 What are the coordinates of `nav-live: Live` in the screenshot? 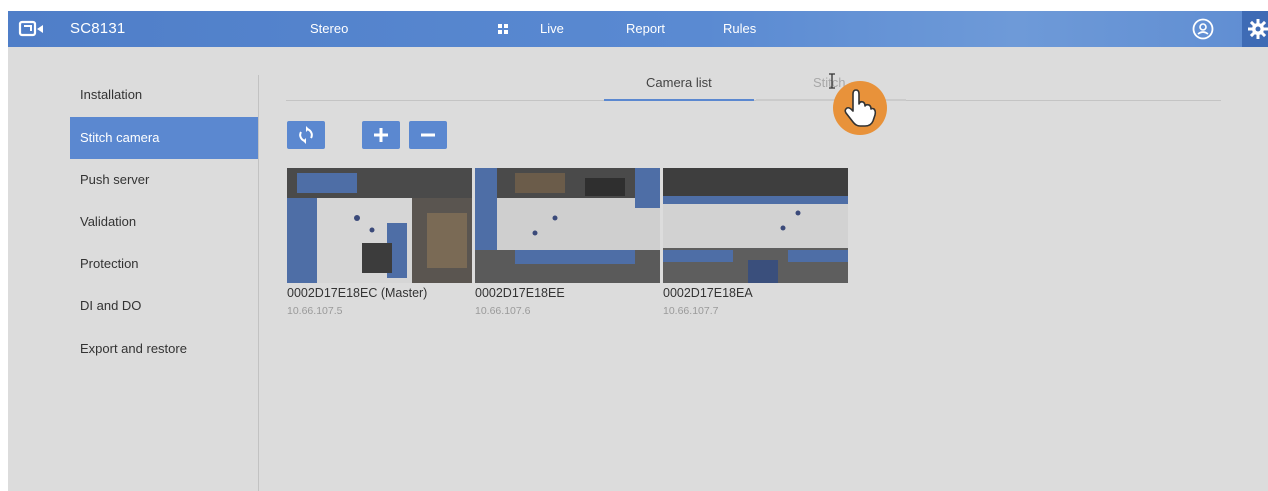 It's located at (552, 28).